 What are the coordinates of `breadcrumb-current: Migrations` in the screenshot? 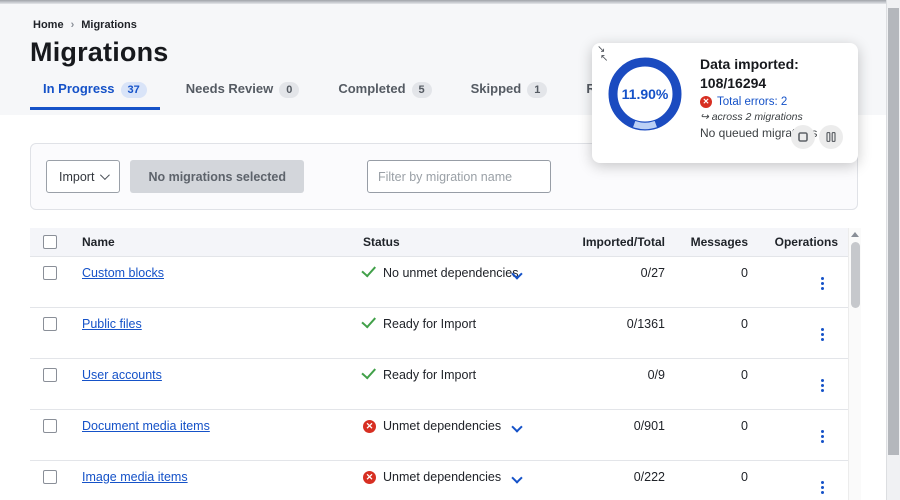 It's located at (109, 25).